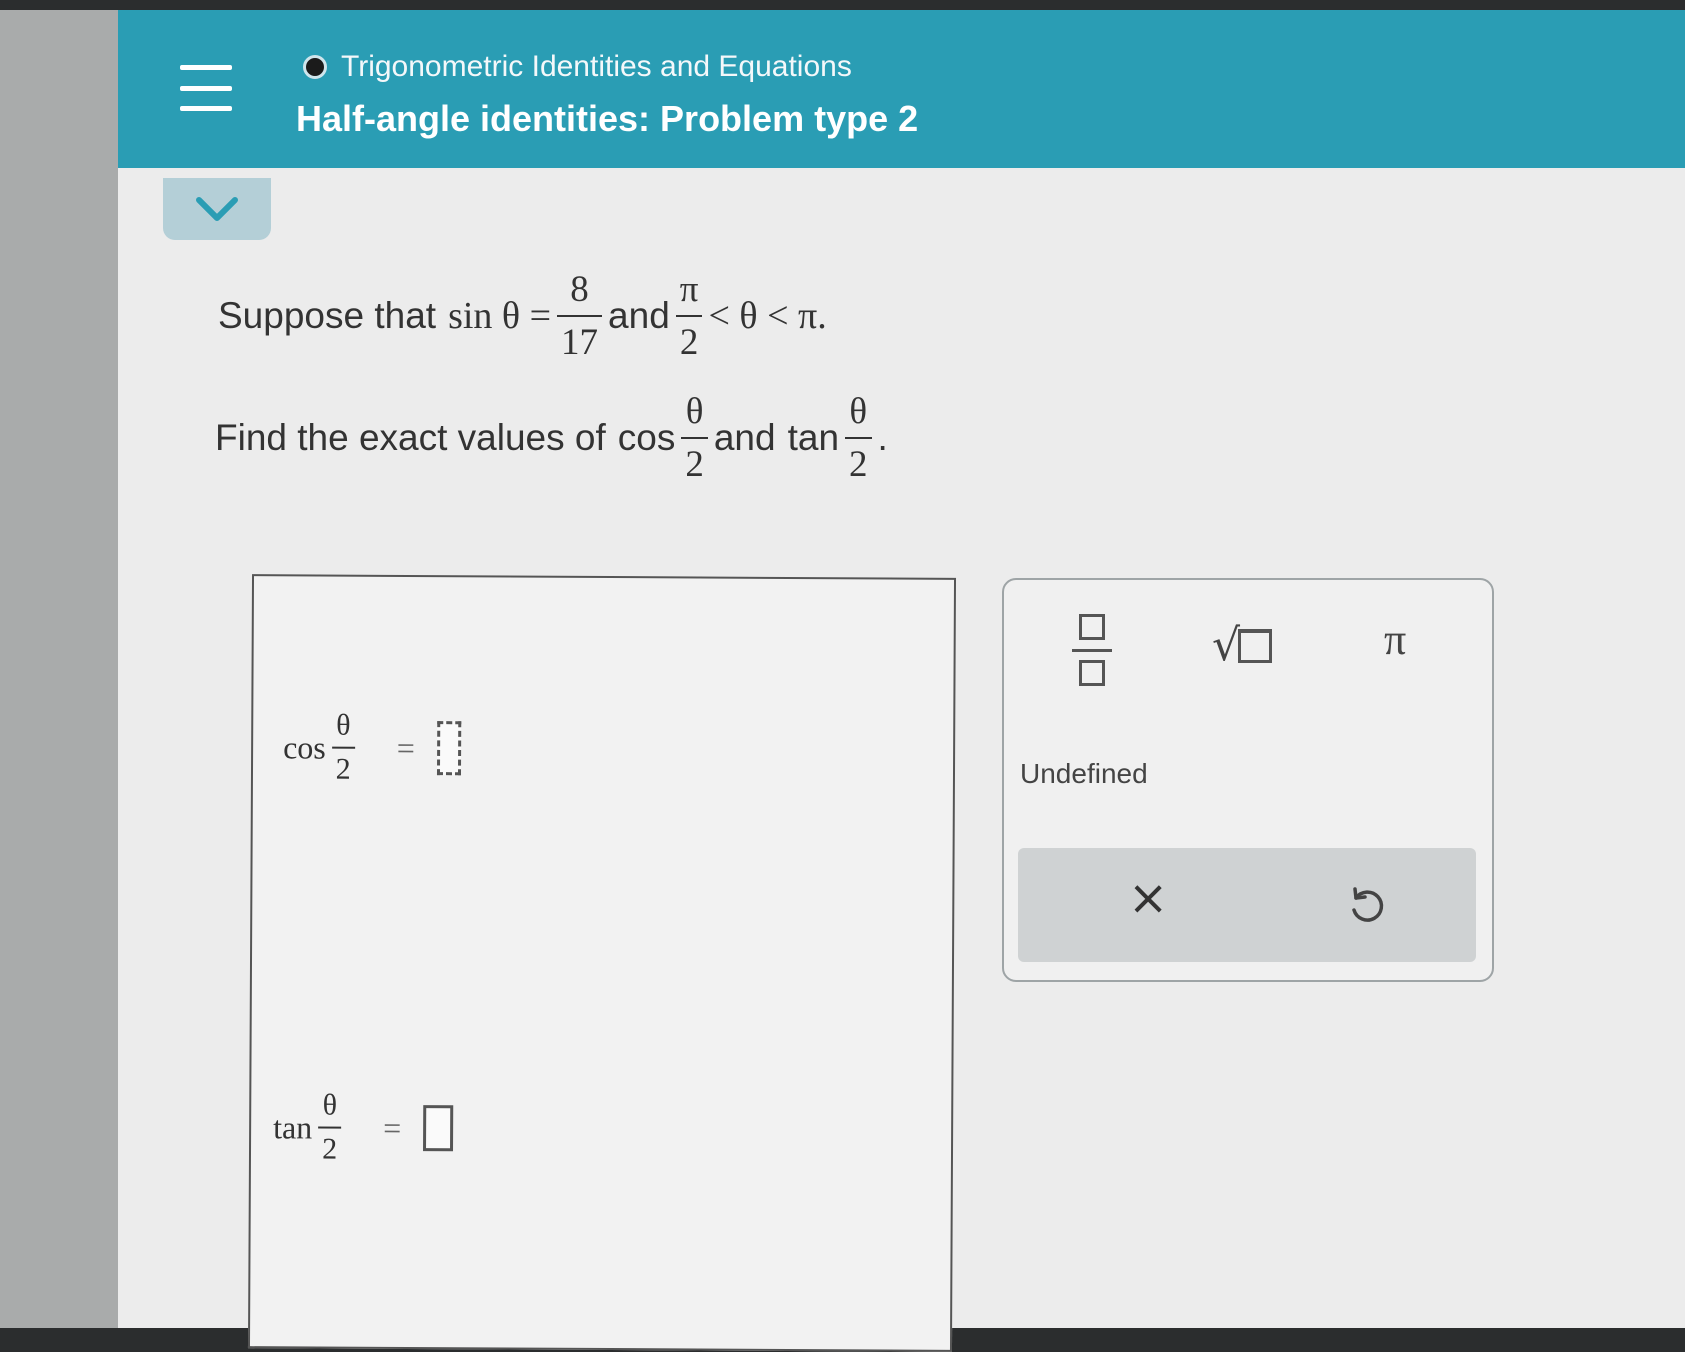 The height and width of the screenshot is (1352, 1685). What do you see at coordinates (448, 748) in the screenshot?
I see `cos-answer-input` at bounding box center [448, 748].